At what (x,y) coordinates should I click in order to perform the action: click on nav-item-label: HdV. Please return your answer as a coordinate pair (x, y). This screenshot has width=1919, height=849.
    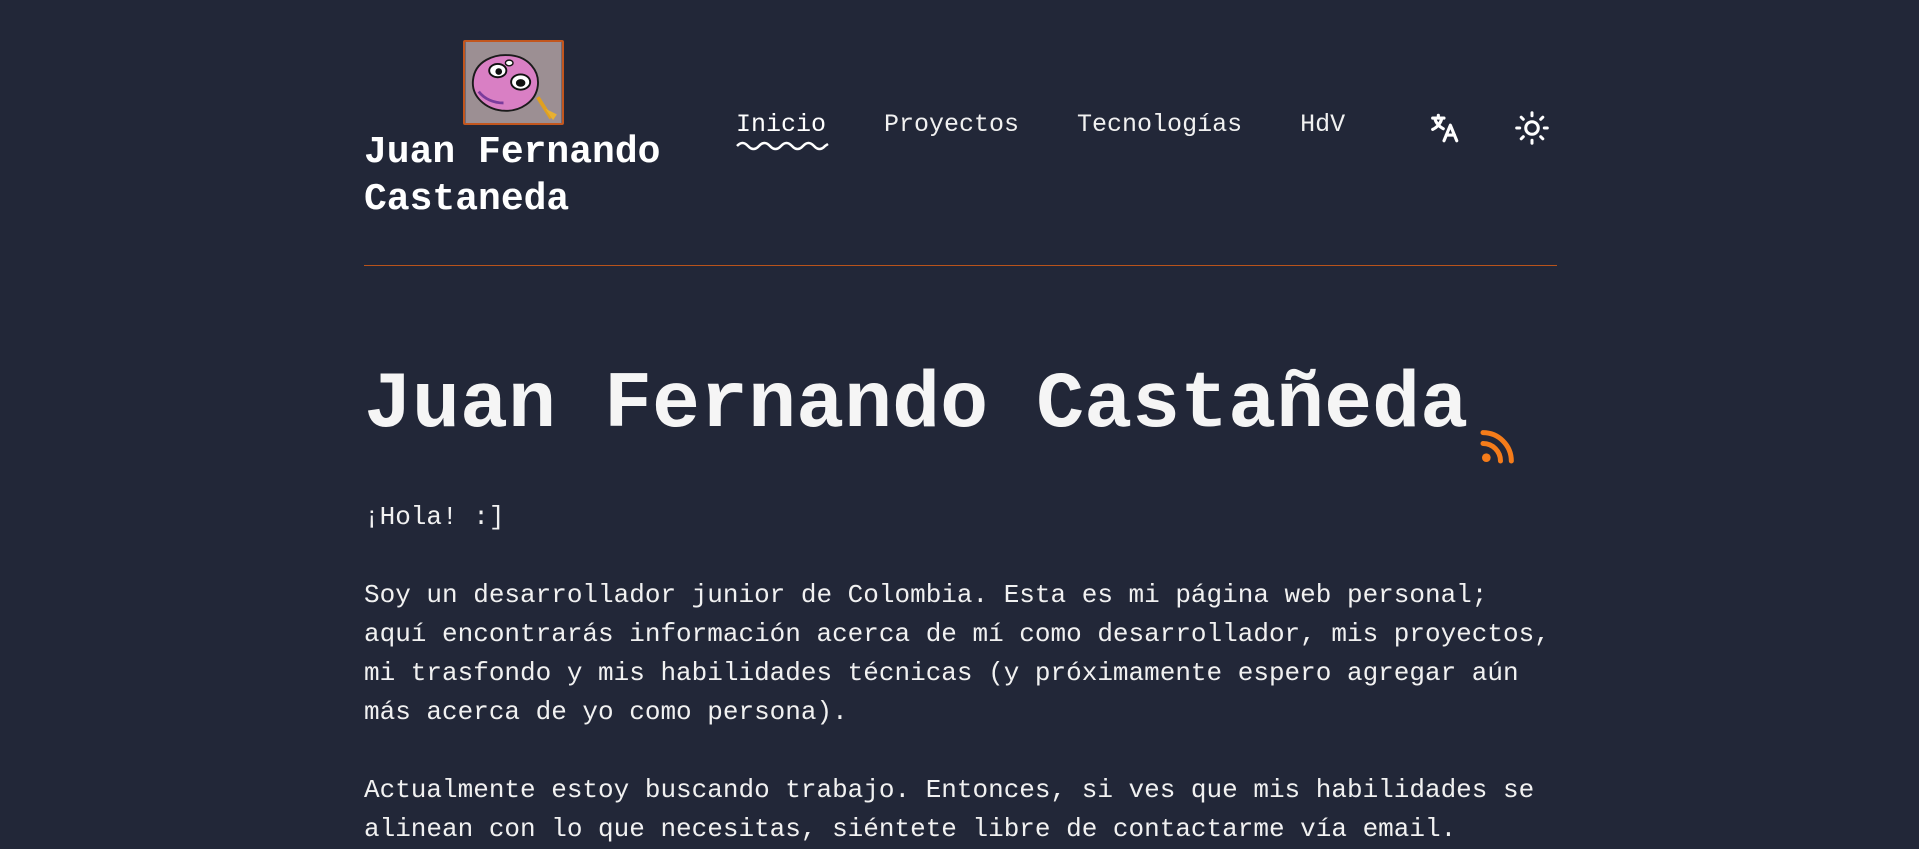
    Looking at the image, I should click on (1323, 124).